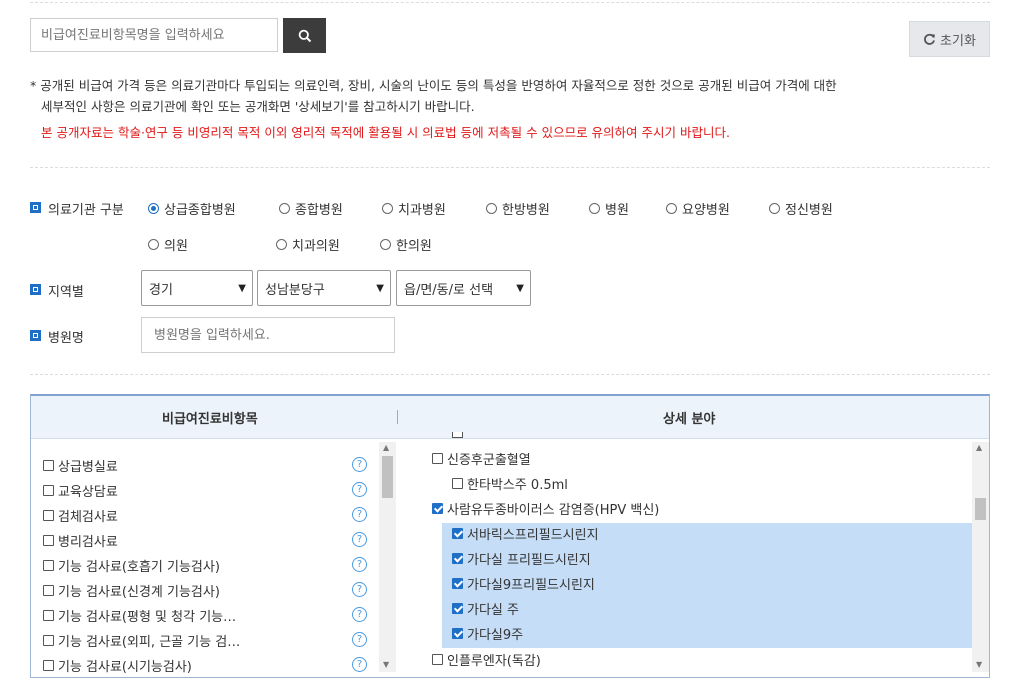  I want to click on list-item: 사람유두종바이러스 감염증(HPV 백신), so click(545, 508).